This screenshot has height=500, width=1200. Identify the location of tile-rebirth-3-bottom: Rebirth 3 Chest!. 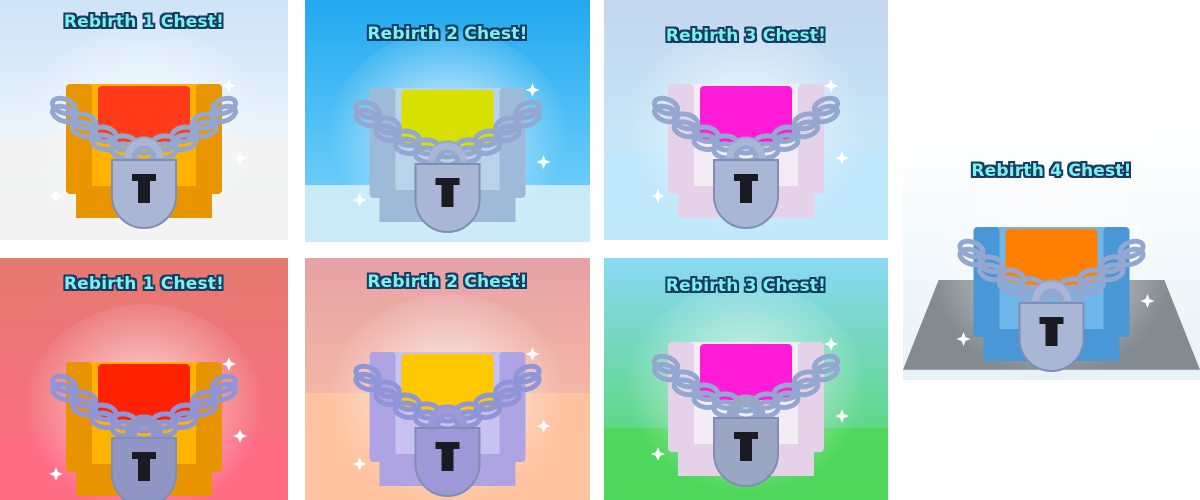
(746, 379).